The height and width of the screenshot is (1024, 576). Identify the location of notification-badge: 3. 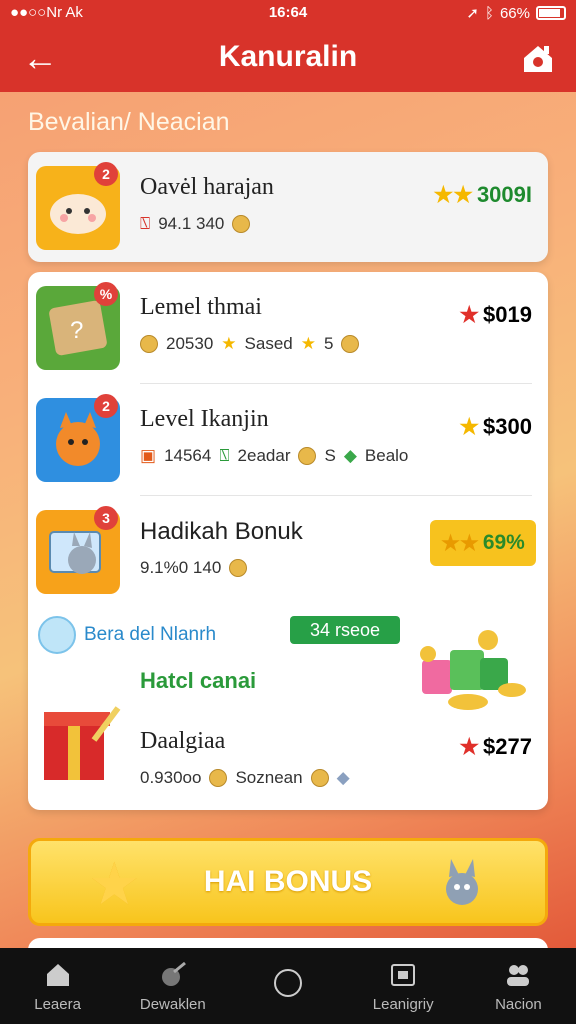
(106, 518).